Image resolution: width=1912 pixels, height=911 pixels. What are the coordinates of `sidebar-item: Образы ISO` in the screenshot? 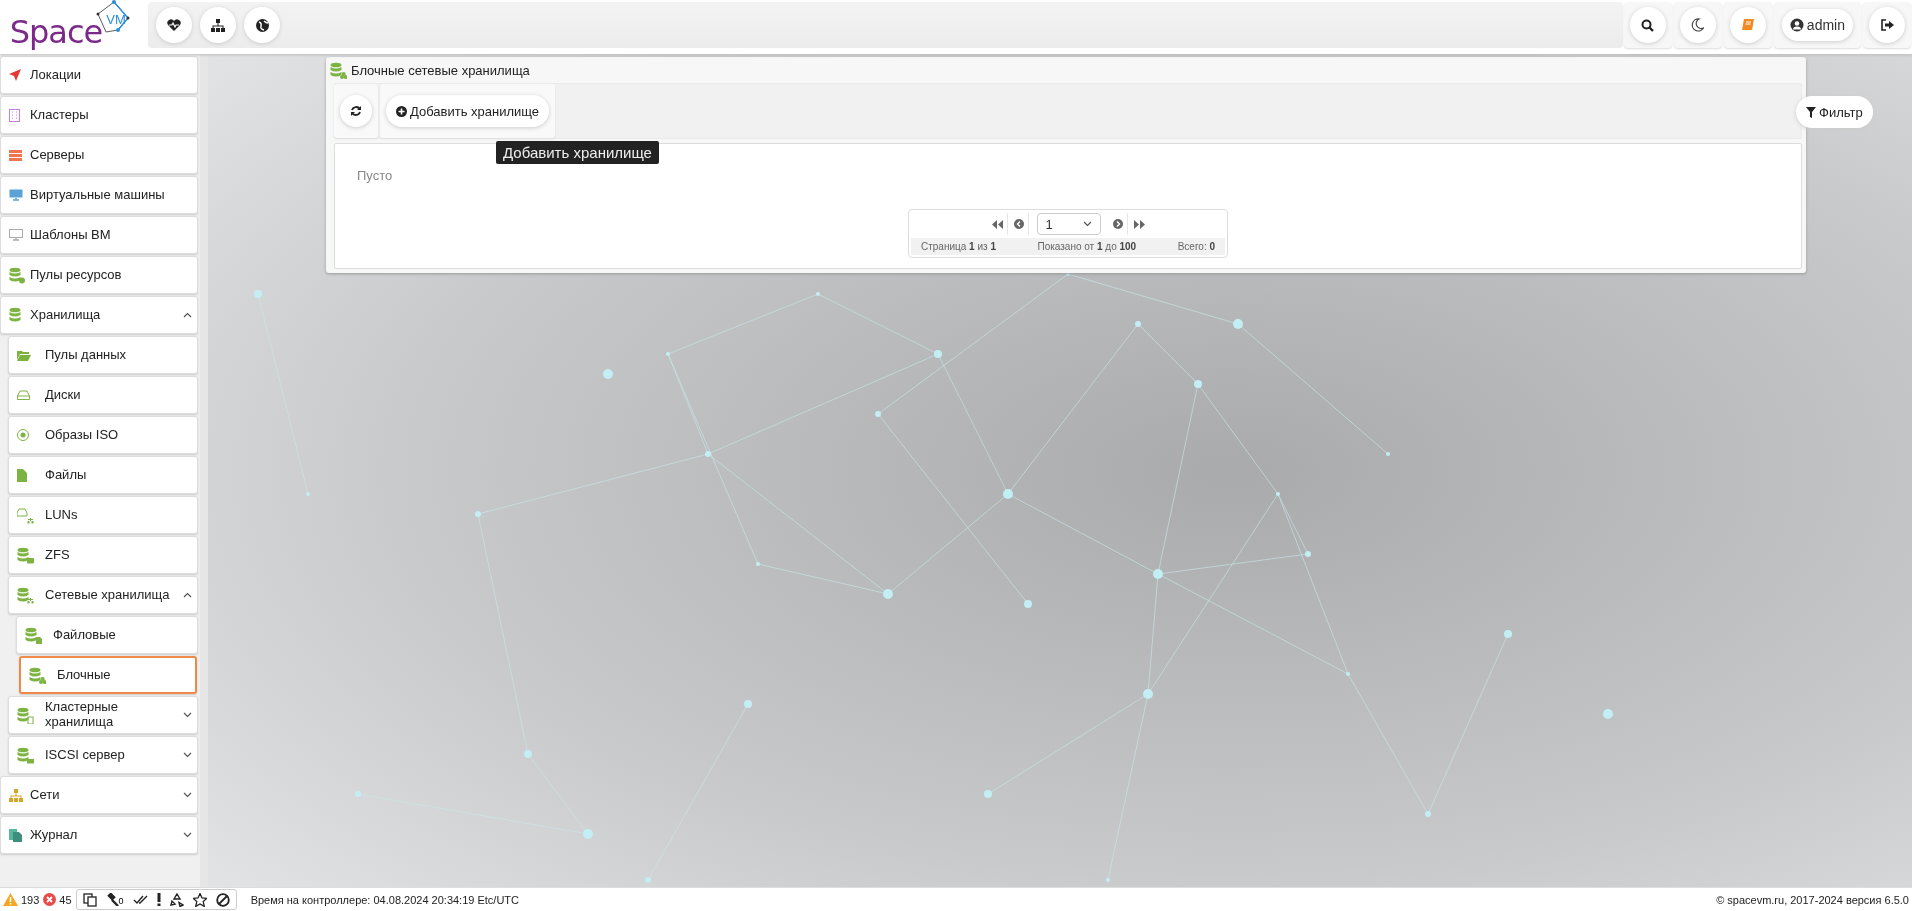 It's located at (103, 435).